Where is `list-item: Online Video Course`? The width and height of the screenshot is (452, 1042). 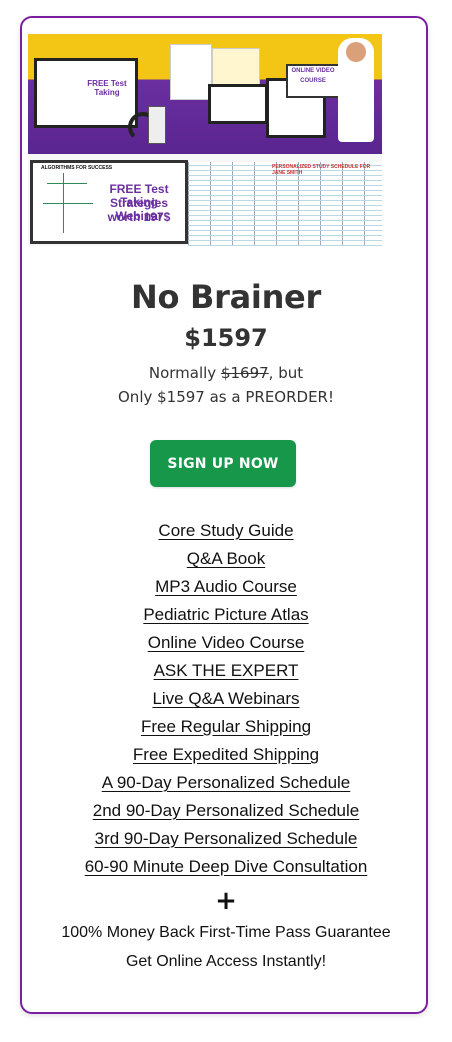
list-item: Online Video Course is located at coordinates (226, 644).